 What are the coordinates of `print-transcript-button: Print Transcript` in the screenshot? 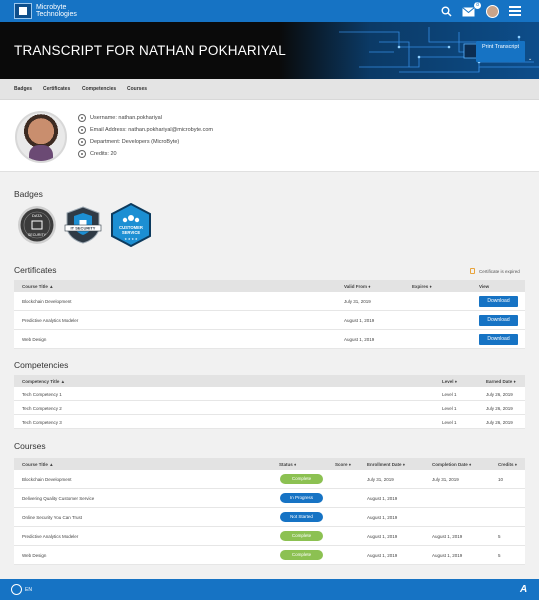 It's located at (500, 51).